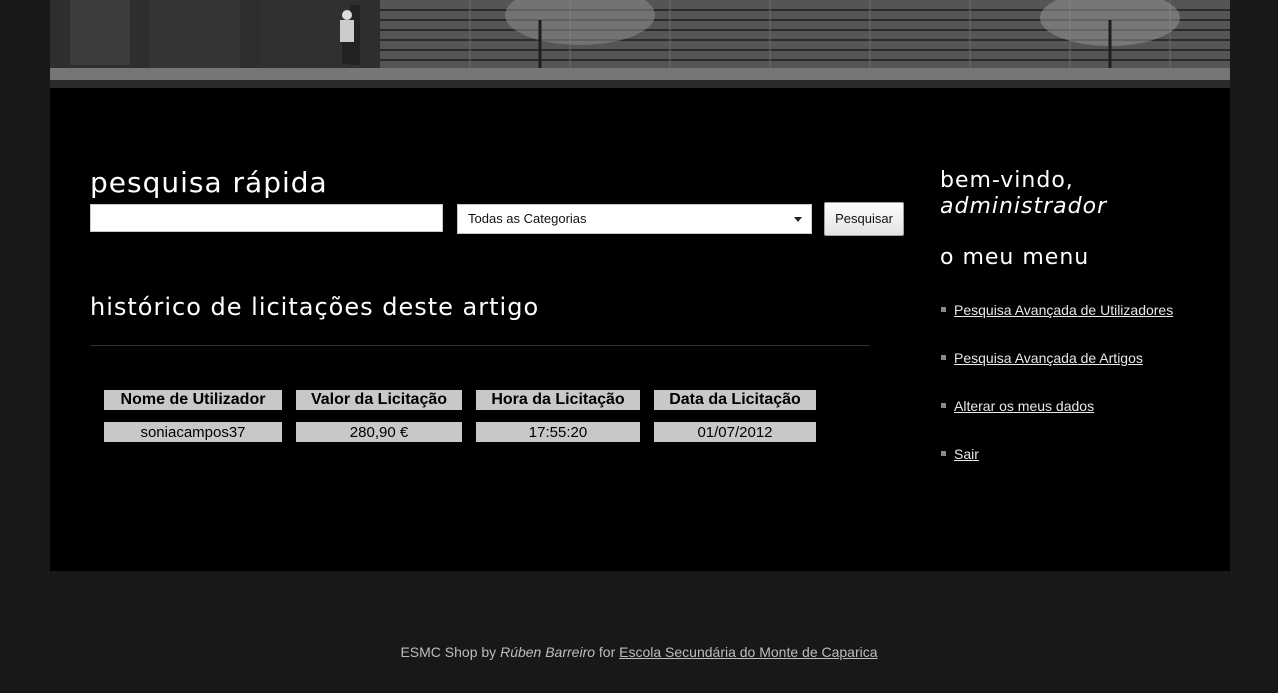  I want to click on building-photo, so click(640, 44).